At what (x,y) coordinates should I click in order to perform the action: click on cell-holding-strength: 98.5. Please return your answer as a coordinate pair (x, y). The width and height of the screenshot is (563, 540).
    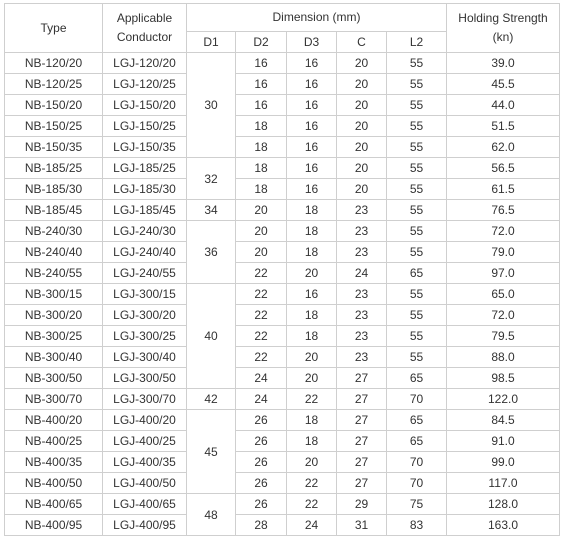
    Looking at the image, I should click on (503, 378).